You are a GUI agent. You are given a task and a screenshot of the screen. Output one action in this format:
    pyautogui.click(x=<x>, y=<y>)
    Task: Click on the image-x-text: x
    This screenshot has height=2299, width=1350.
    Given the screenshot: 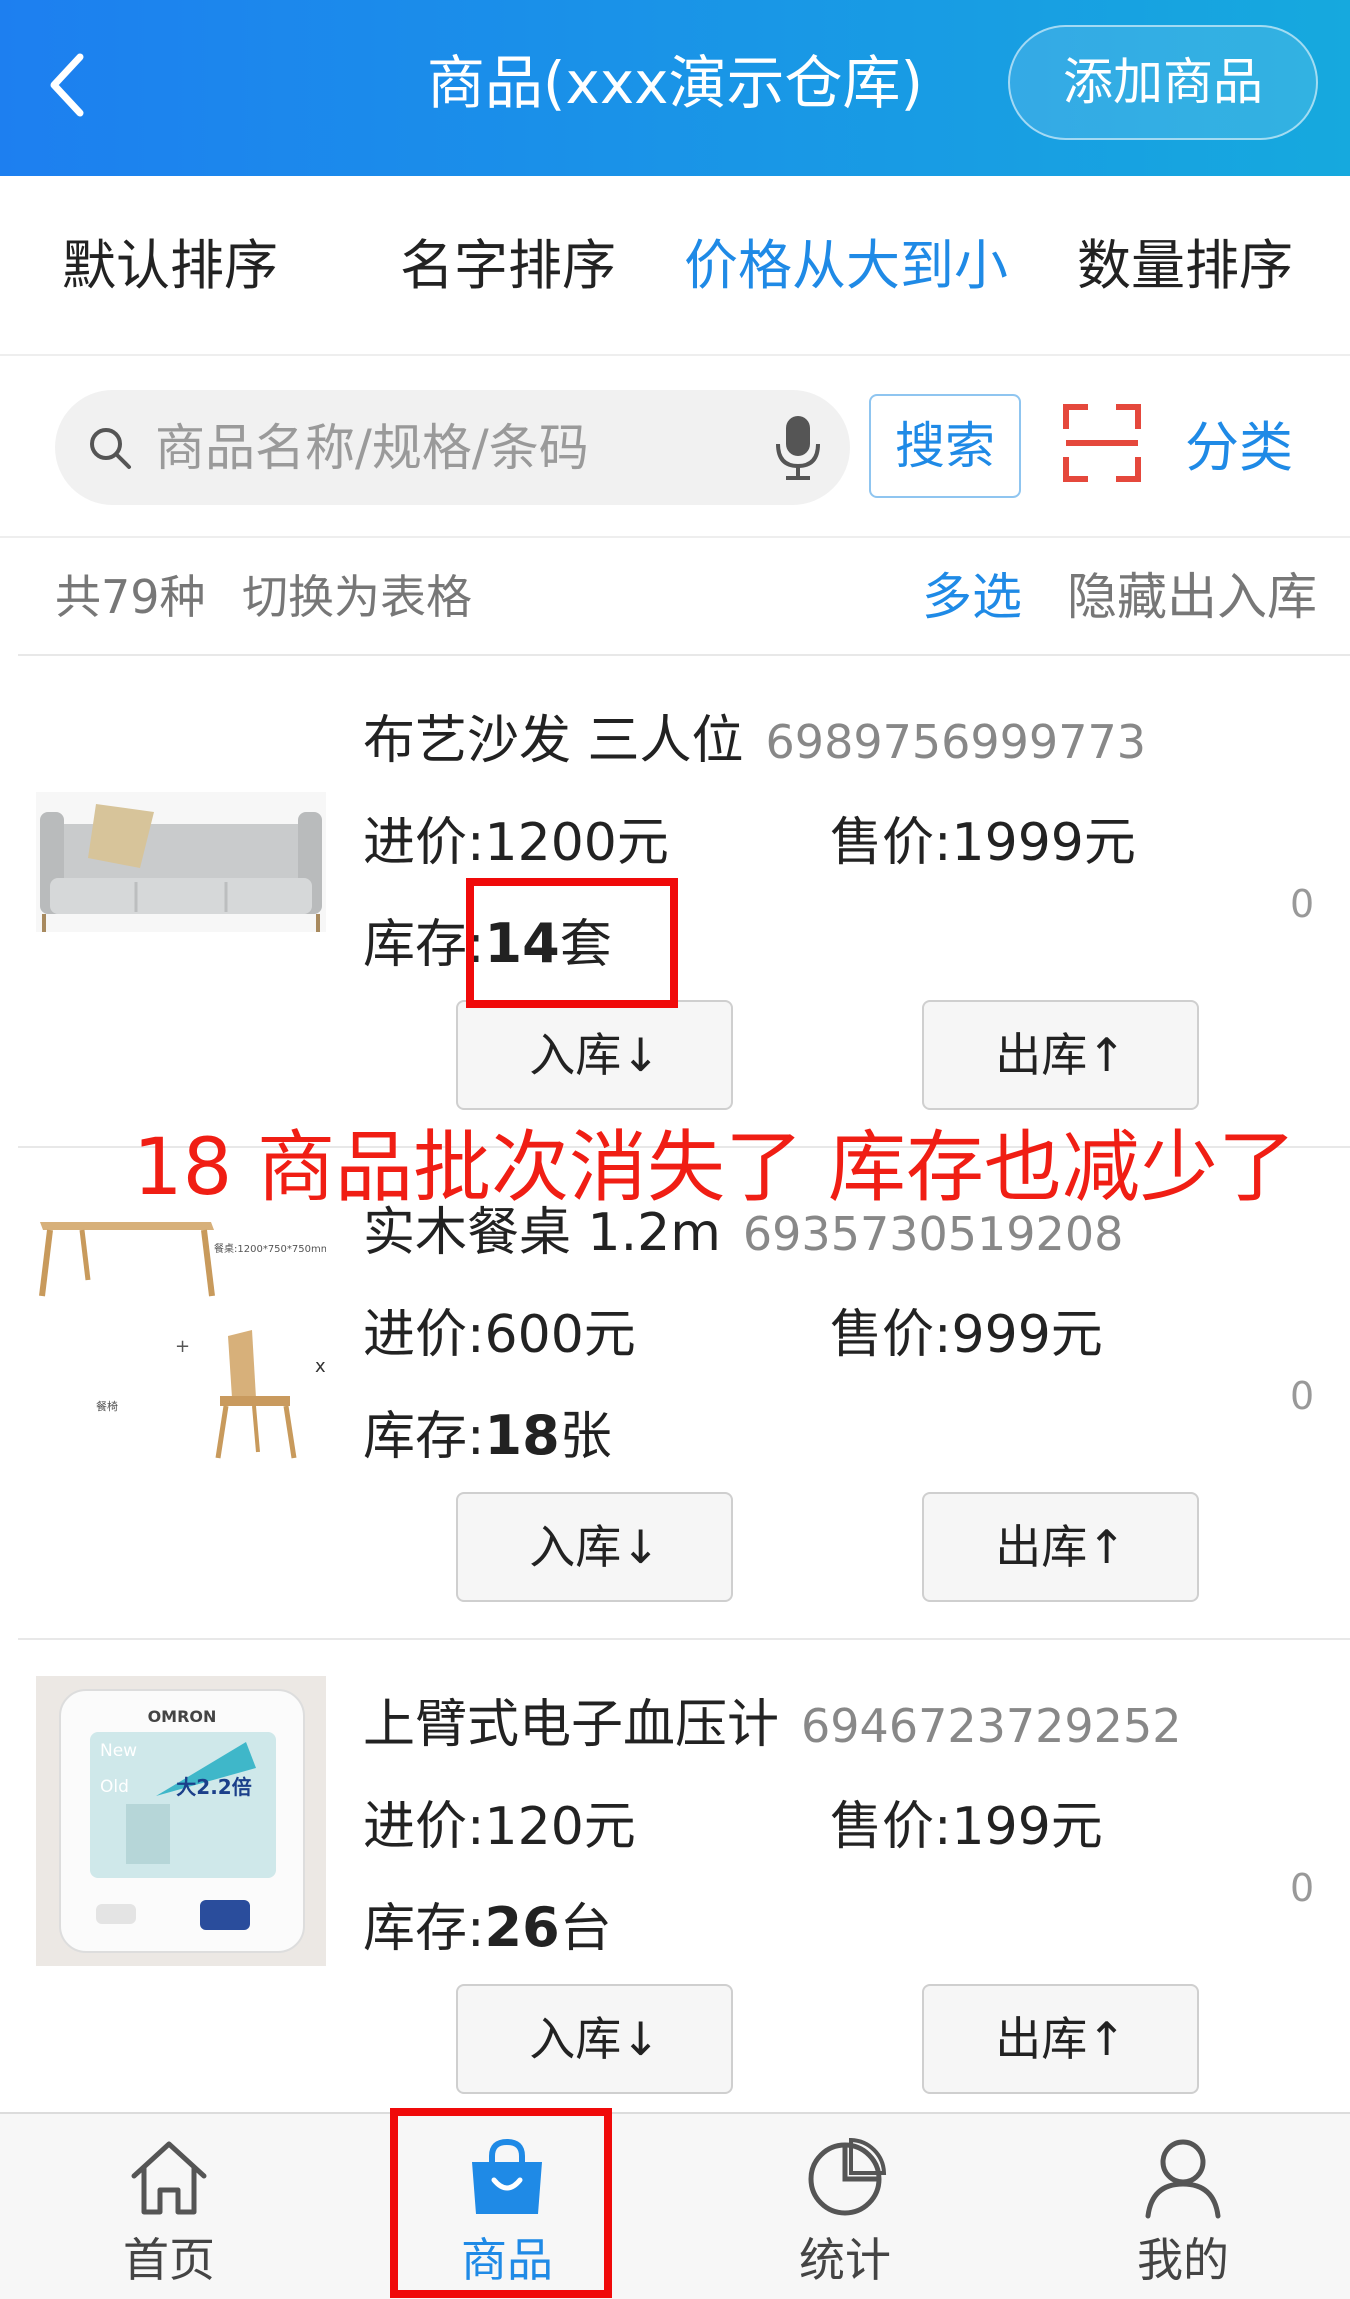 What is the action you would take?
    pyautogui.click(x=320, y=1366)
    